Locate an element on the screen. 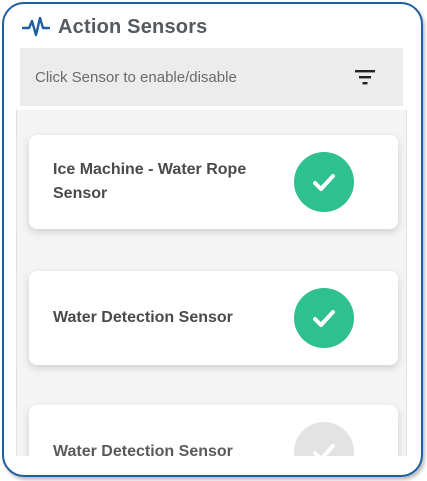 This screenshot has width=427, height=481. header: Action Sensors is located at coordinates (115, 27).